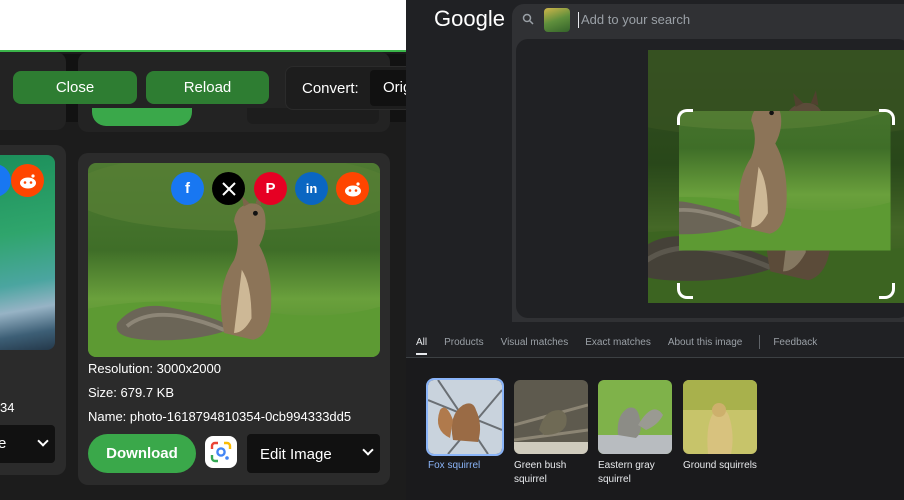 The height and width of the screenshot is (500, 904). What do you see at coordinates (528, 19) in the screenshot?
I see `search-icon` at bounding box center [528, 19].